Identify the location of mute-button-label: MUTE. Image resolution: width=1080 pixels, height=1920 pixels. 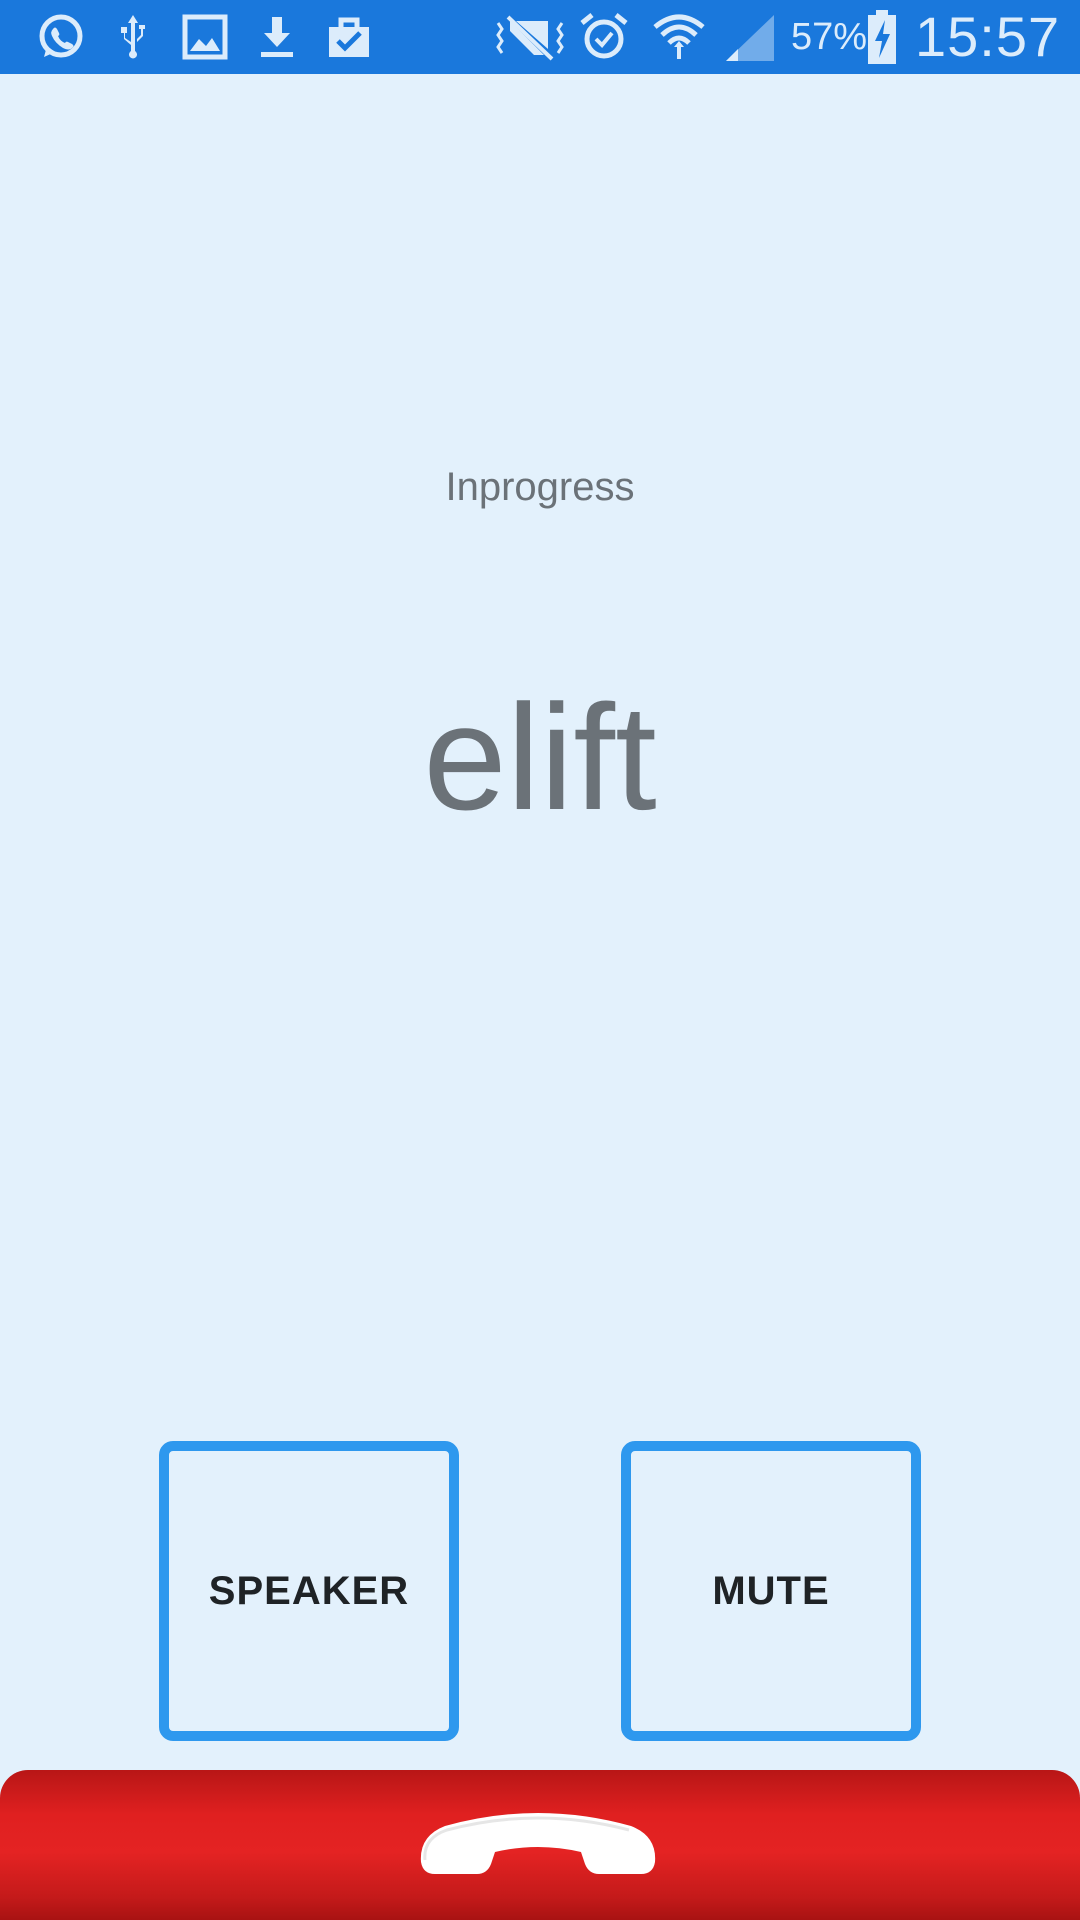
(771, 1590).